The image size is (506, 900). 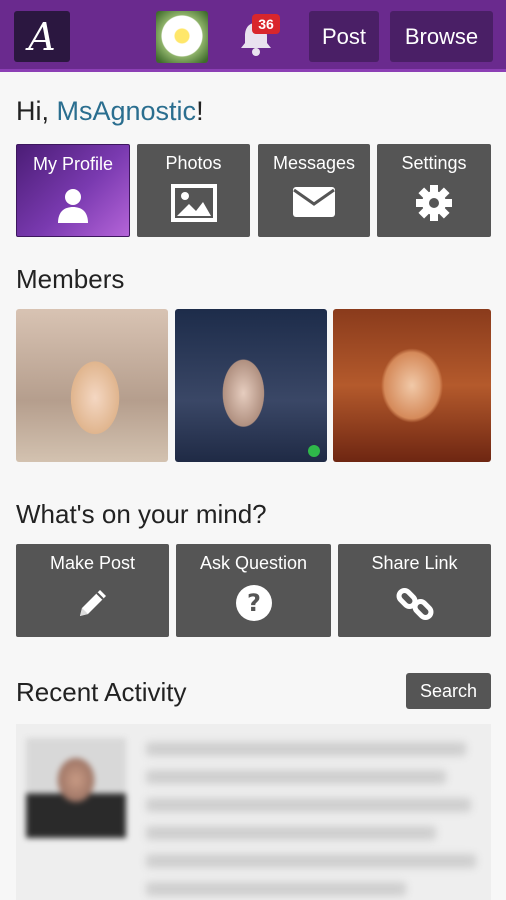 I want to click on user-avatar, so click(x=182, y=37).